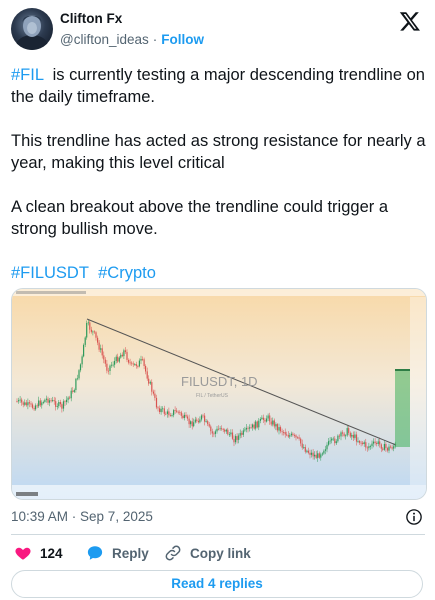  I want to click on timestamp: 10:39 AM · Sep 7, 2025, so click(82, 516).